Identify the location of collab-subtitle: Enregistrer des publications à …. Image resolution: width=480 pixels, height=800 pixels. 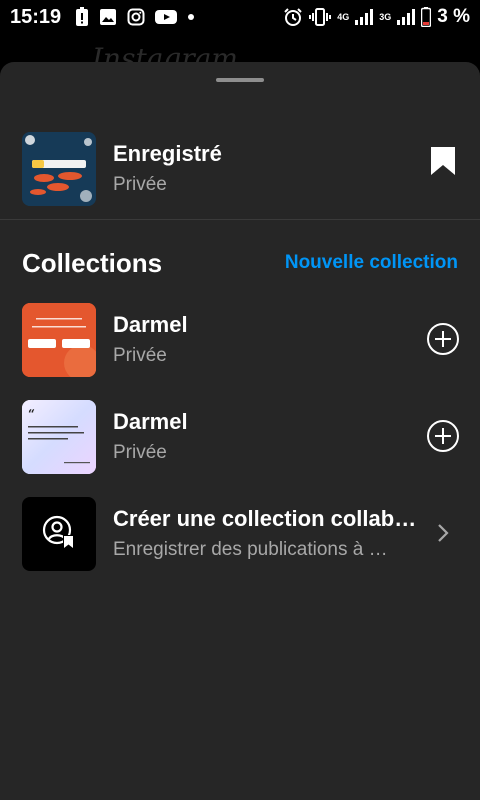
(250, 549).